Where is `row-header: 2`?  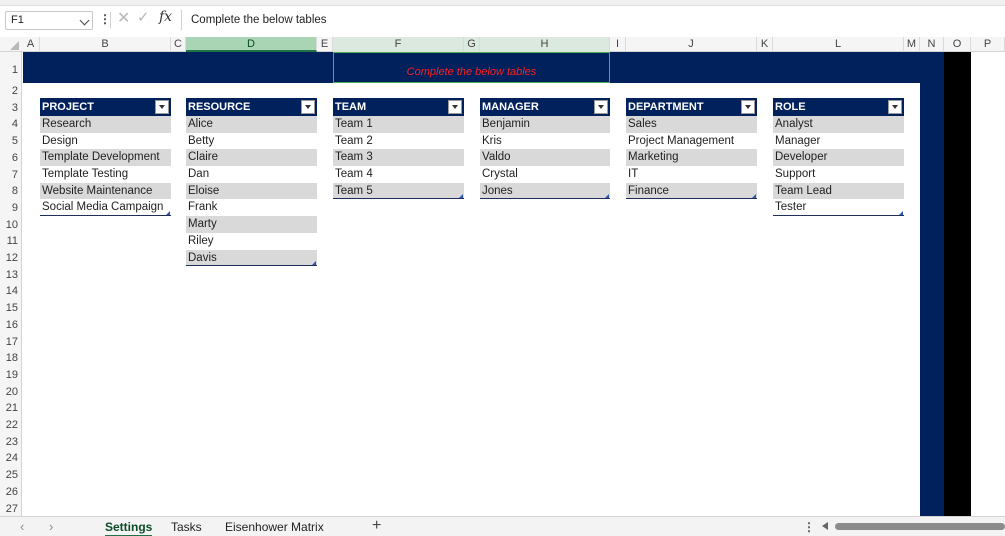 row-header: 2 is located at coordinates (11, 91).